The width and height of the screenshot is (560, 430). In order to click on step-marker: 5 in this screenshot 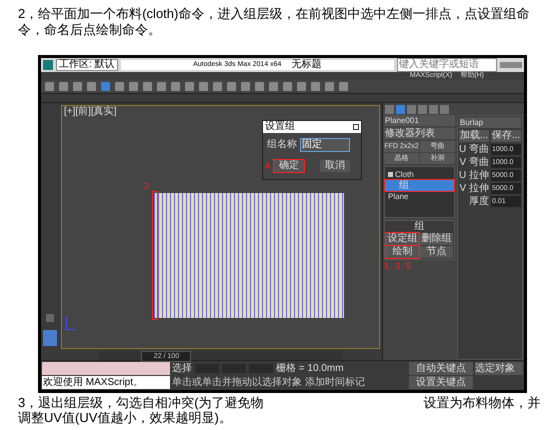, I will do `click(409, 266)`.